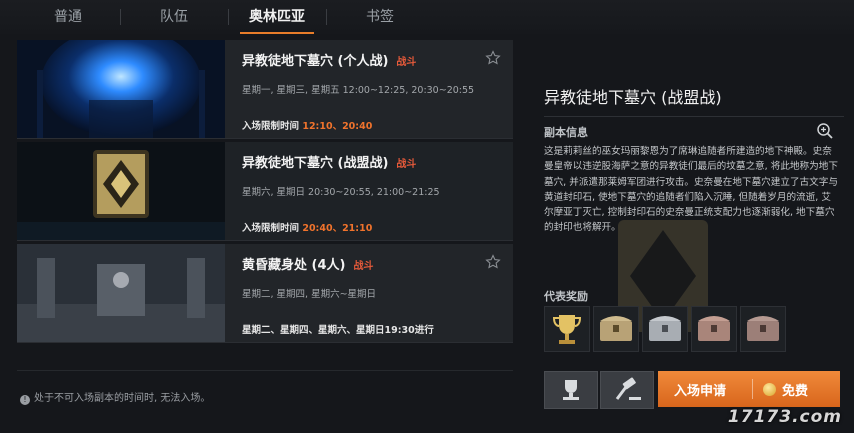 This screenshot has width=854, height=433. I want to click on dungeon-schedule: 星期二, 星期四, 星期六~星期日, so click(309, 294).